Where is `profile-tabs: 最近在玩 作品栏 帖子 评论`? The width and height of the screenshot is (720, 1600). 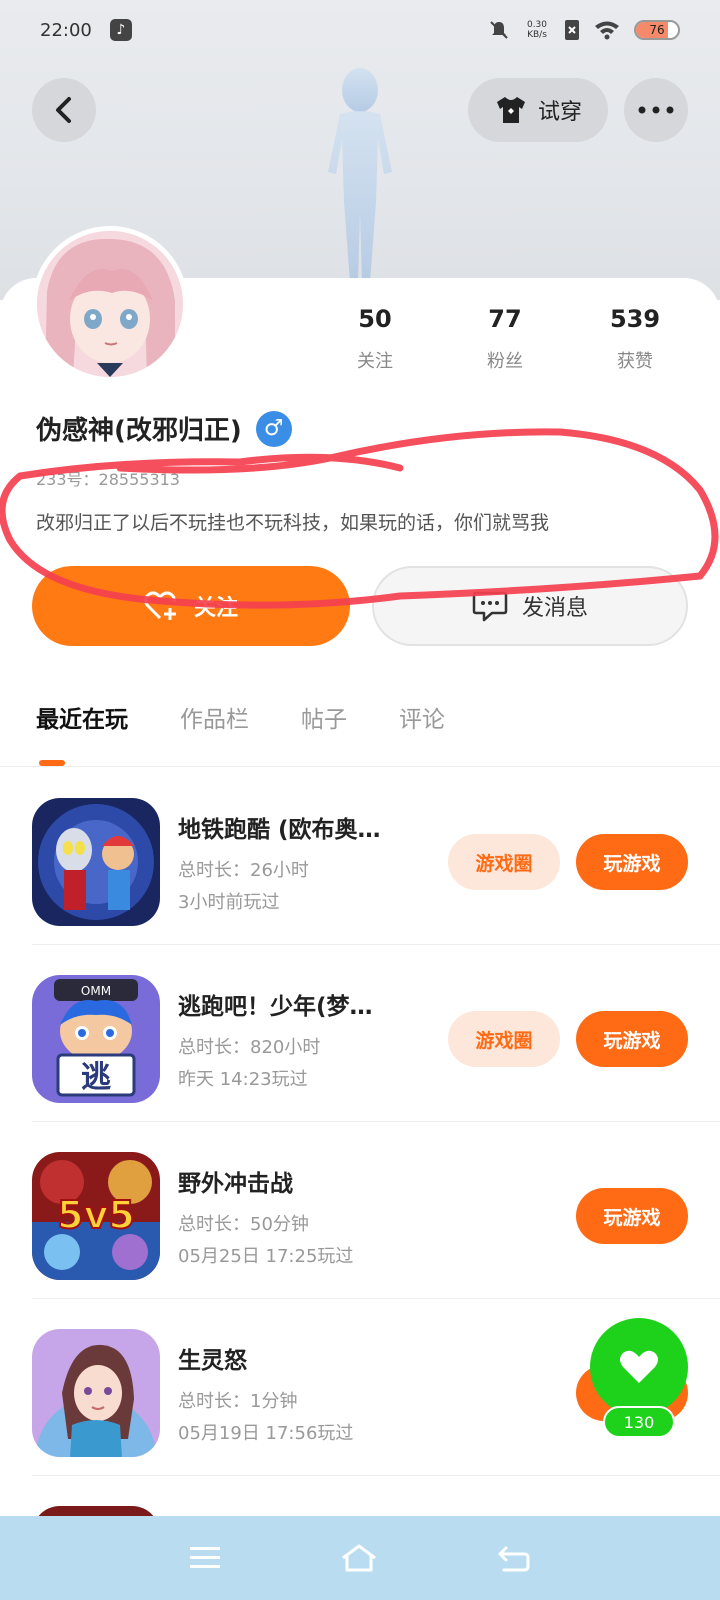 profile-tabs: 最近在玩 作品栏 帖子 评论 is located at coordinates (240, 717).